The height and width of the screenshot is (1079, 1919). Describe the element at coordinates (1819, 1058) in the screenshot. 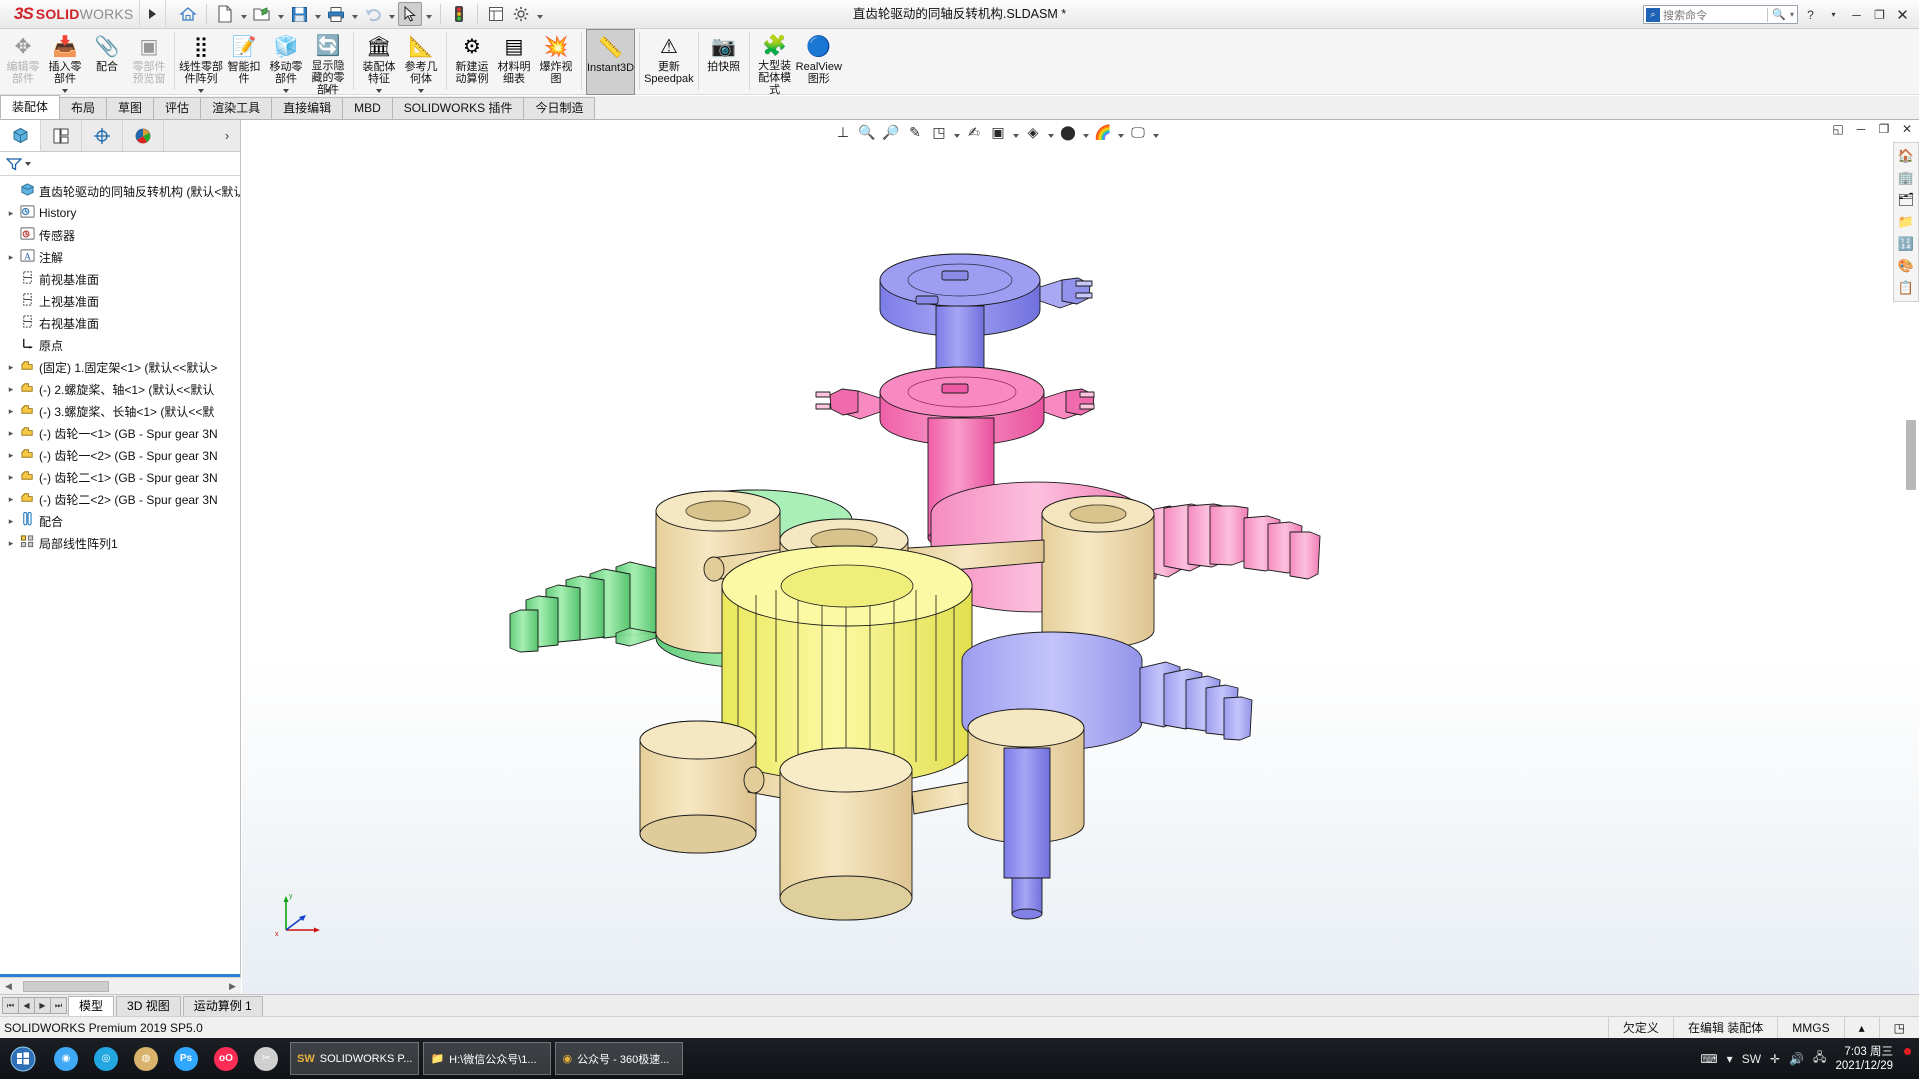

I see `tray-network-icon: 🖧` at that location.